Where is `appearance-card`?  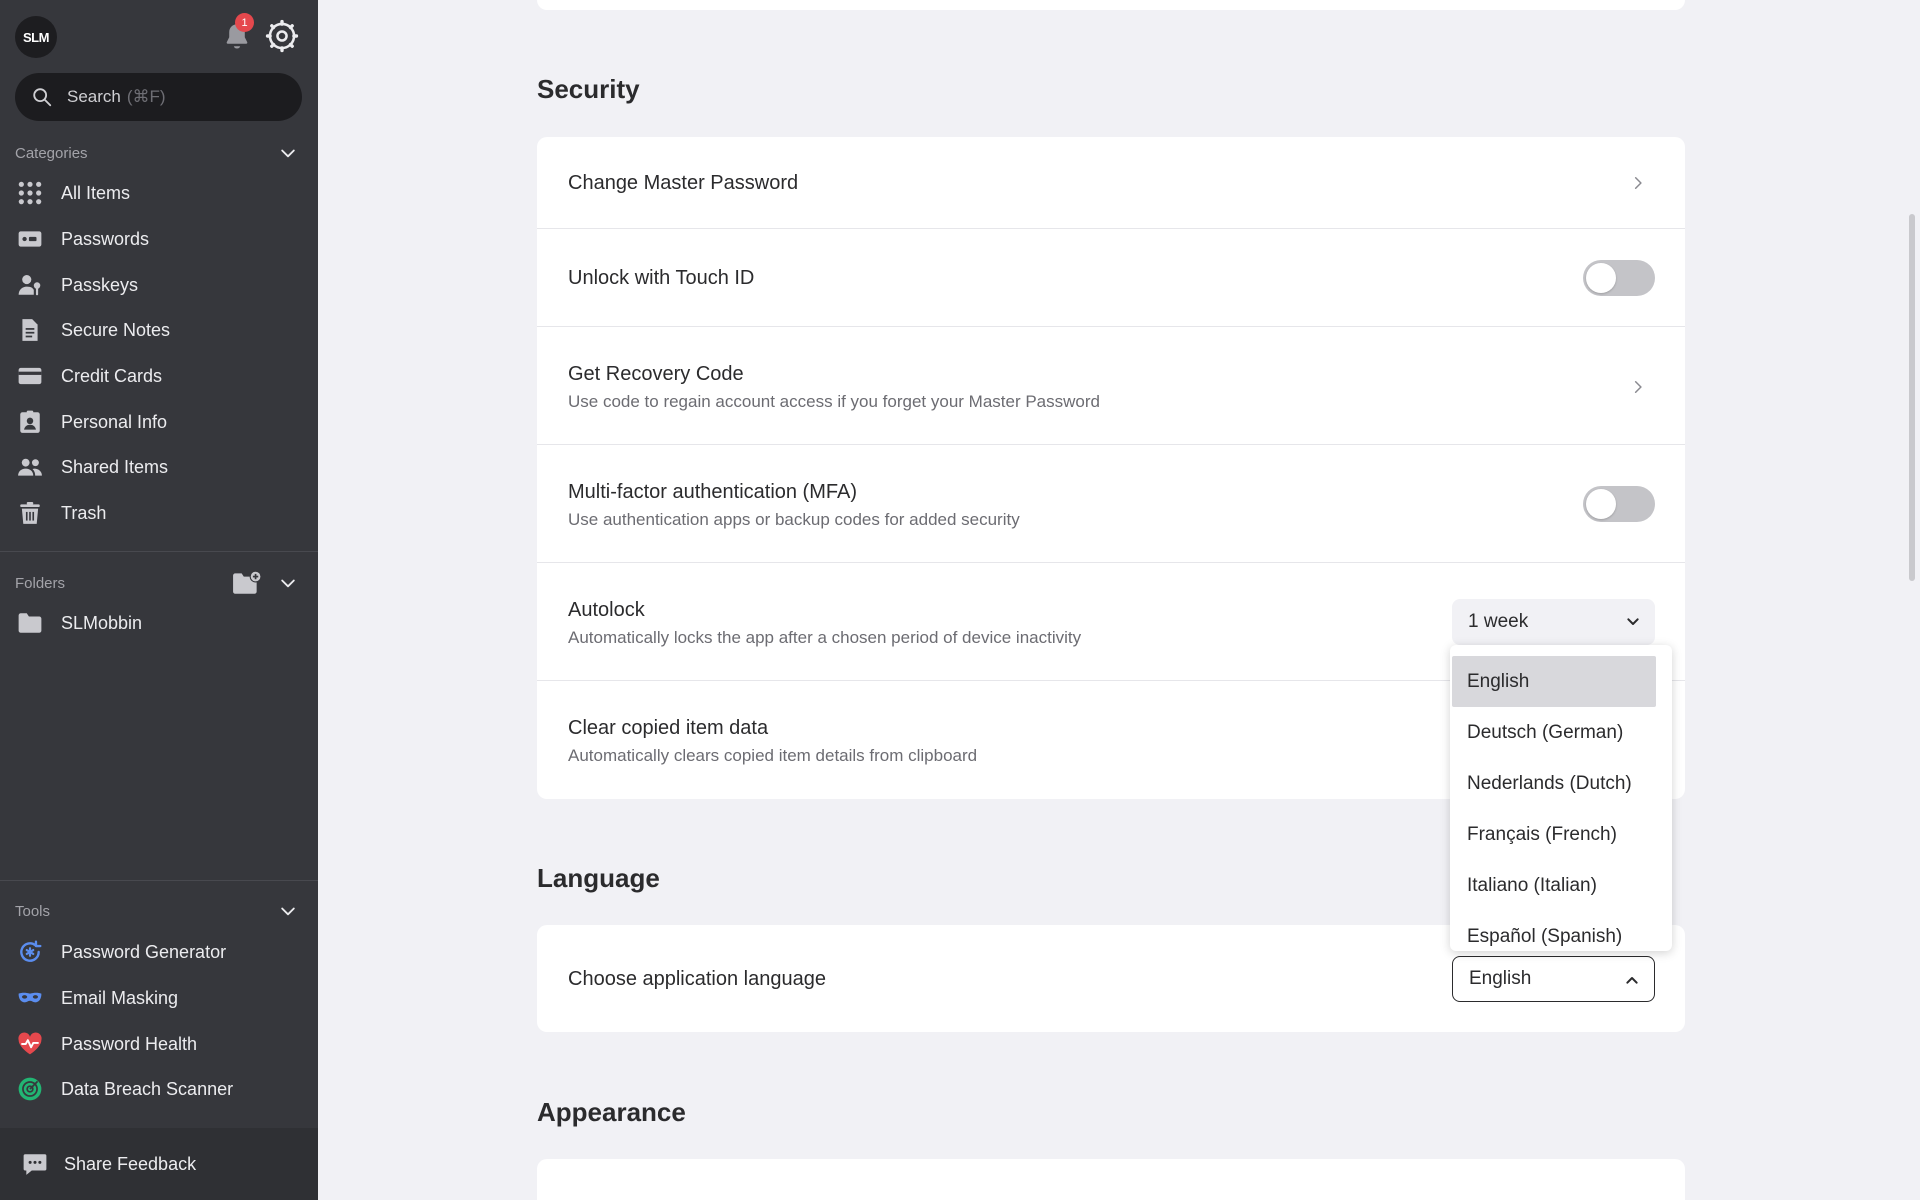
appearance-card is located at coordinates (1111, 1179).